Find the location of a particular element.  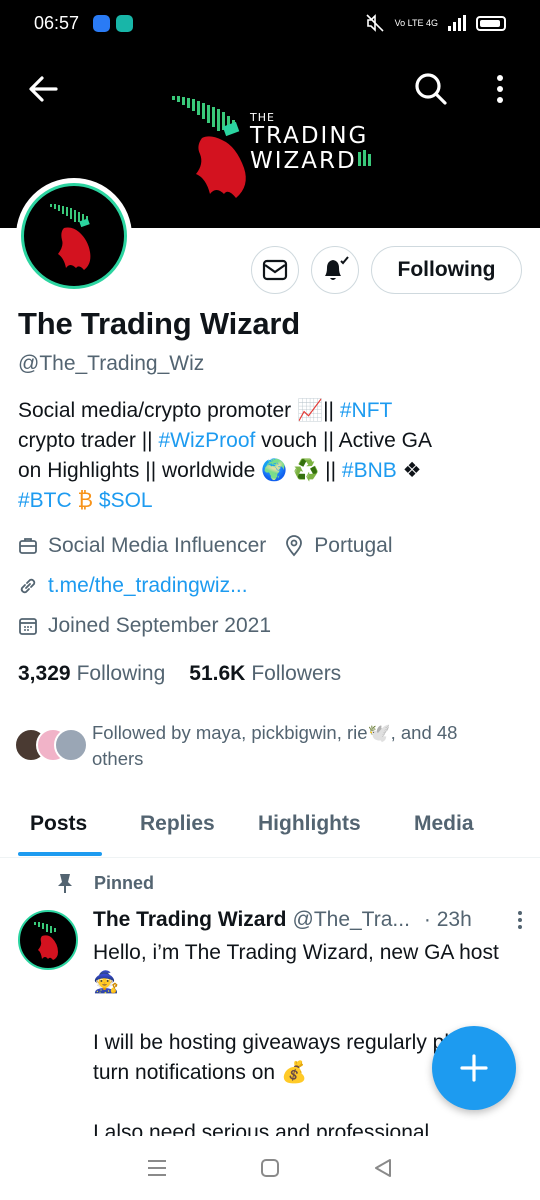

notifications-button is located at coordinates (335, 270).